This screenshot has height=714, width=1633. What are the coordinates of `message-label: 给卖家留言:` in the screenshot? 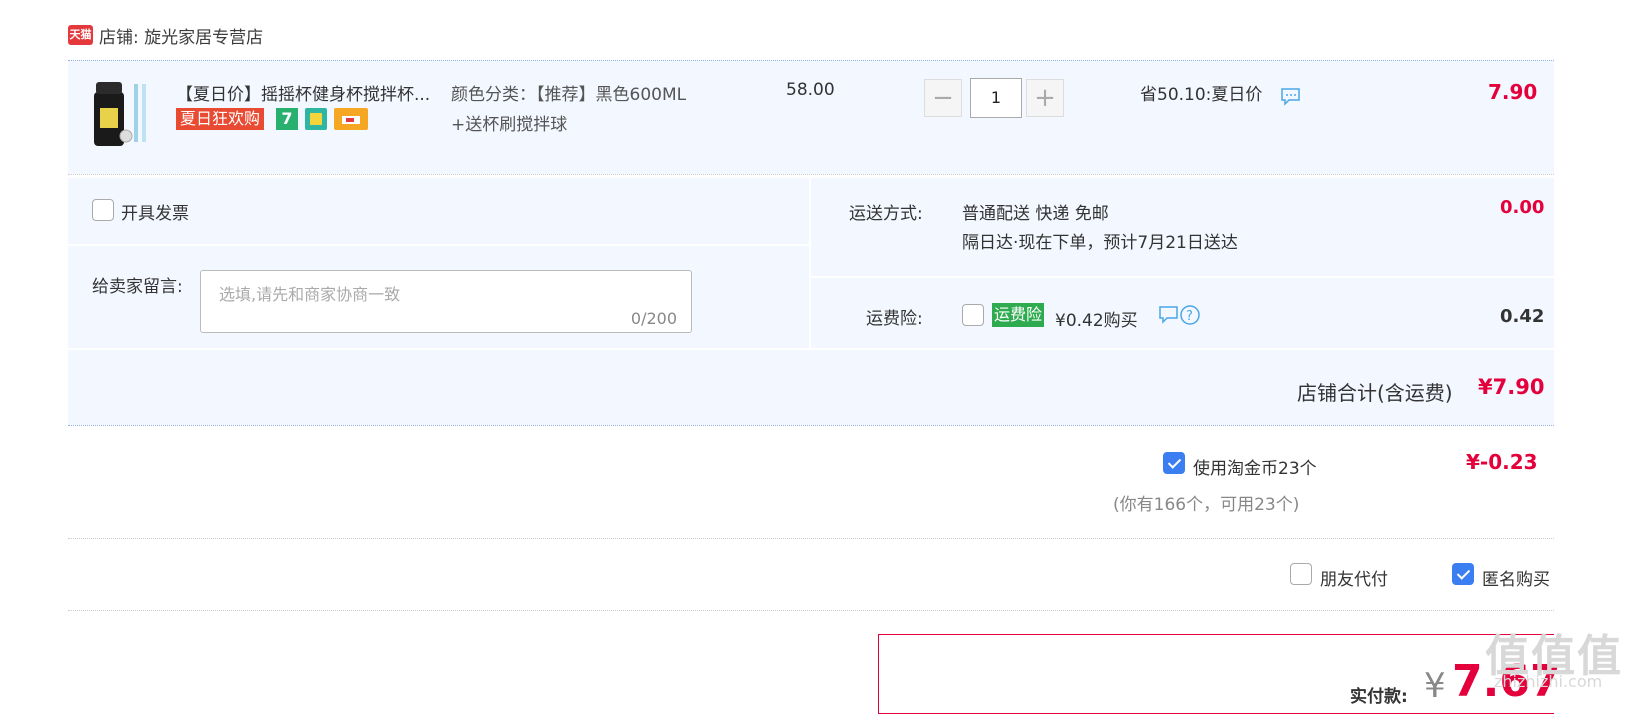 It's located at (137, 287).